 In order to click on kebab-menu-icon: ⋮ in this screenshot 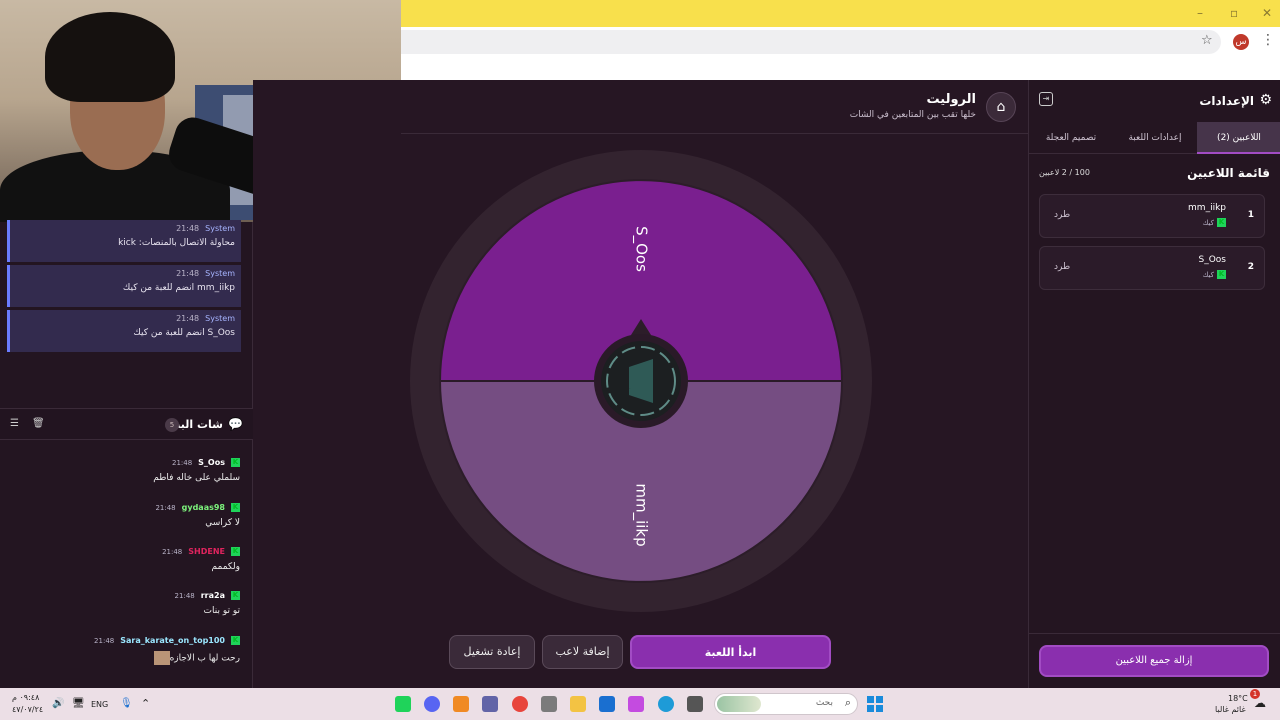, I will do `click(1268, 40)`.